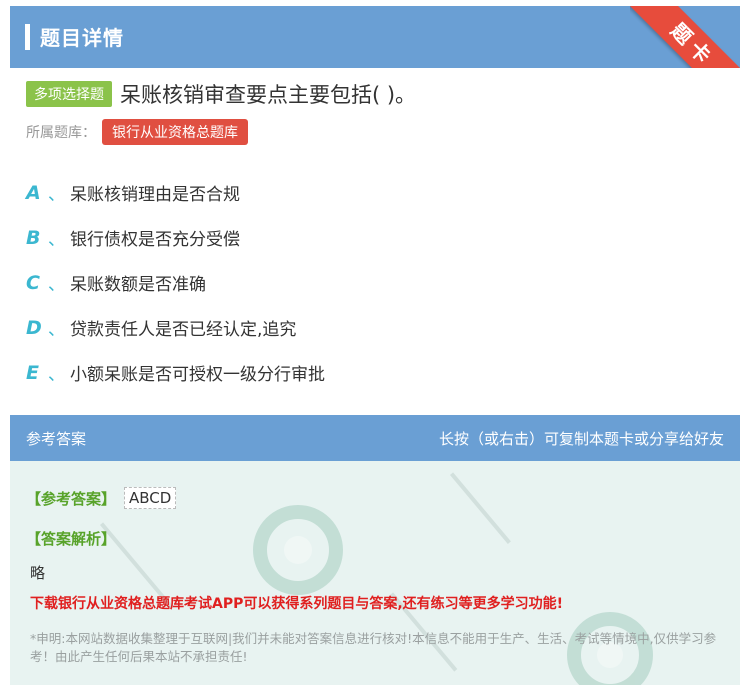 The width and height of the screenshot is (750, 685). What do you see at coordinates (33, 192) in the screenshot?
I see `option-letter: A` at bounding box center [33, 192].